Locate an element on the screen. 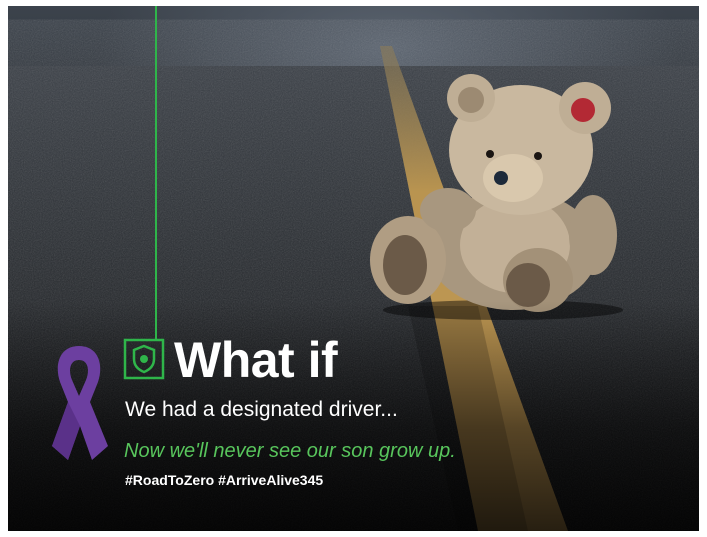  tagline-text: Now we'll never see our son grow up. is located at coordinates (290, 451).